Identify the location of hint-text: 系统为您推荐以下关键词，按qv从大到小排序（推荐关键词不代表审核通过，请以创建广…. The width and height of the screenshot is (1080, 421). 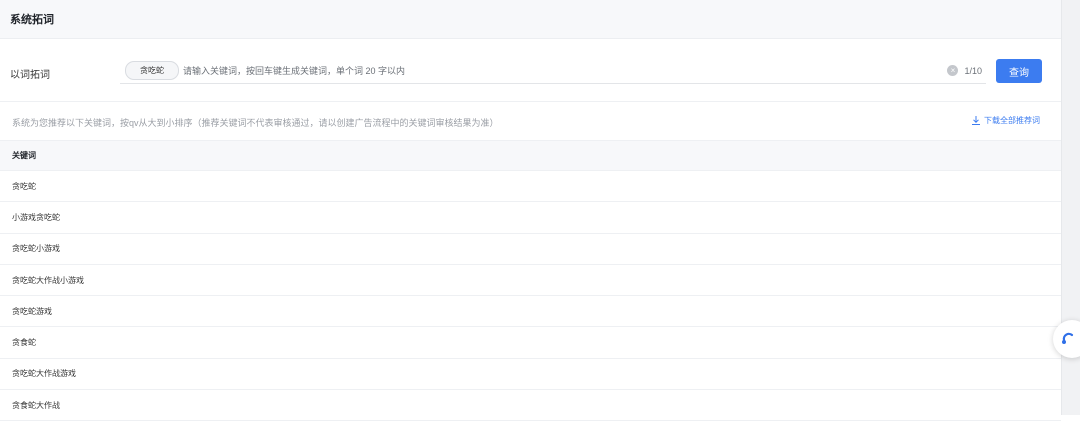
(255, 123).